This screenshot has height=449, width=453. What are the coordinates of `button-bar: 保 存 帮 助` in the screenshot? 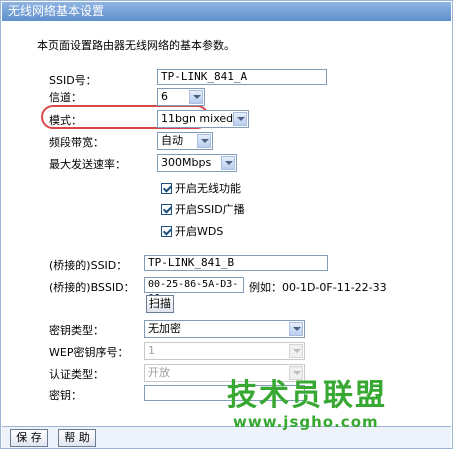 It's located at (226, 437).